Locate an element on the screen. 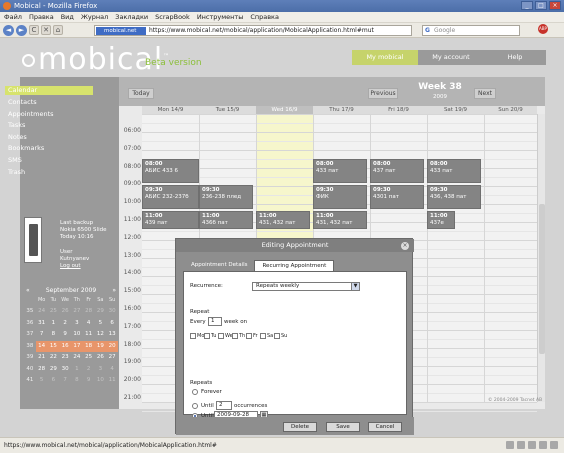 The width and height of the screenshot is (564, 454). cancel-button: Cancel is located at coordinates (385, 427).